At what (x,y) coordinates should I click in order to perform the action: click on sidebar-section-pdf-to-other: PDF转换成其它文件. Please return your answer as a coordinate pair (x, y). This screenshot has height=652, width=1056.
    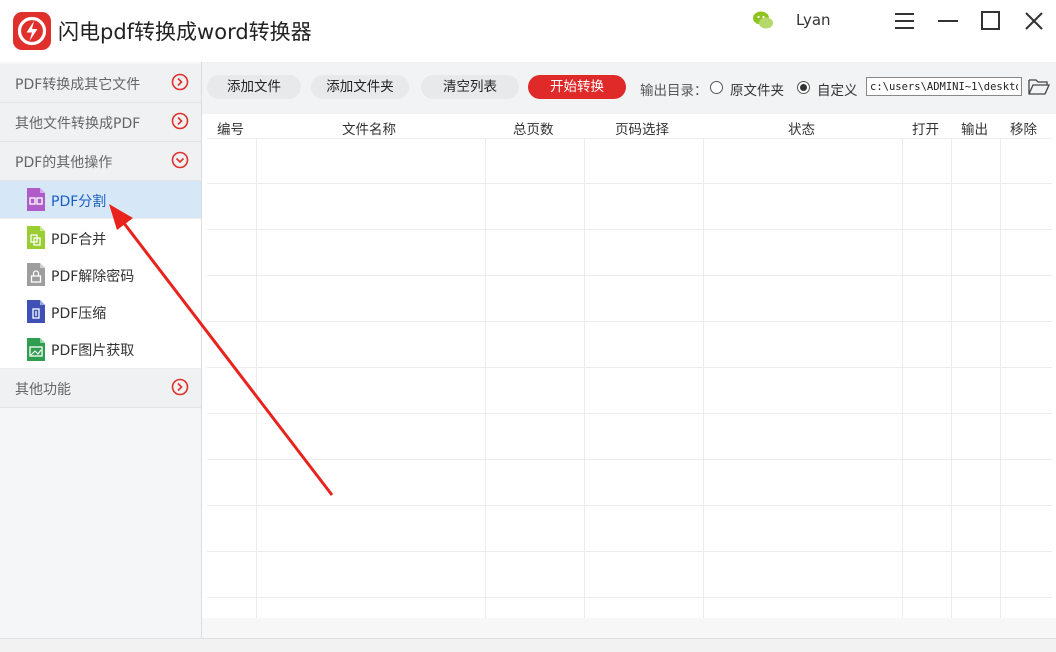
    Looking at the image, I should click on (100, 83).